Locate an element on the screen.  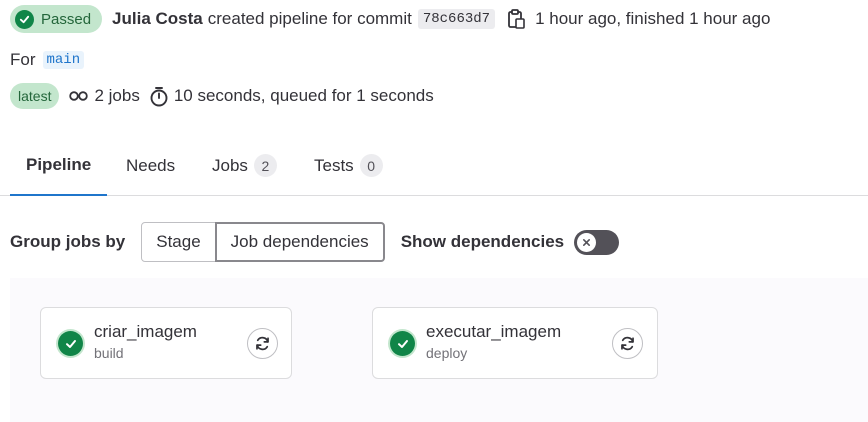
tab-needs: Needs is located at coordinates (150, 165).